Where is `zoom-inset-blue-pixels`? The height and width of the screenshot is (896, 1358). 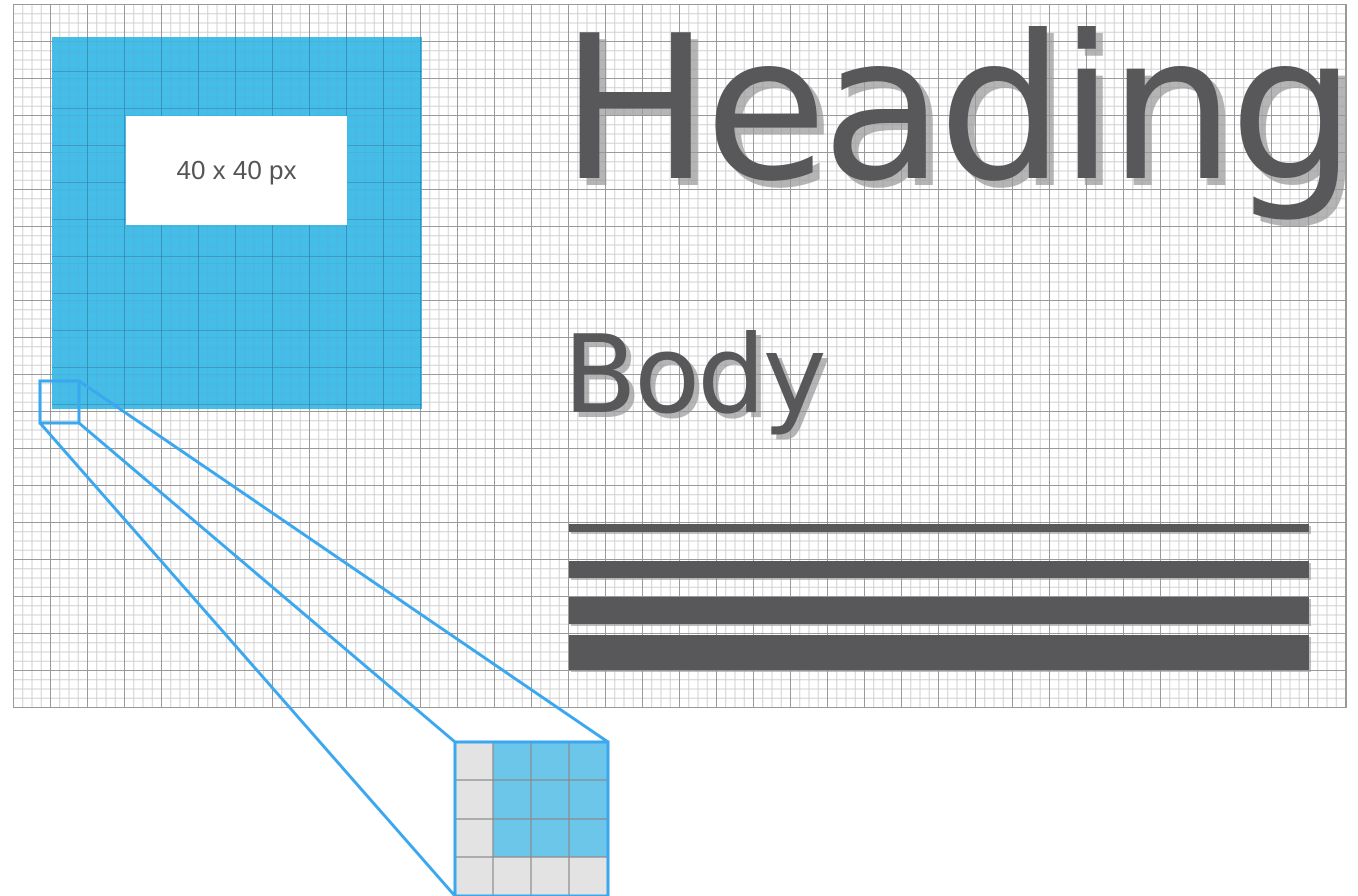 zoom-inset-blue-pixels is located at coordinates (550, 799).